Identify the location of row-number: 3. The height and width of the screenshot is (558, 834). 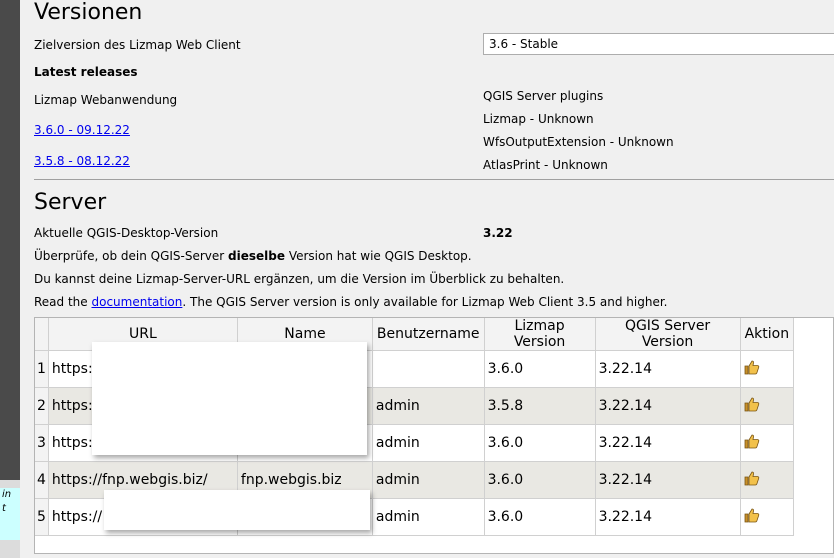
(42, 443).